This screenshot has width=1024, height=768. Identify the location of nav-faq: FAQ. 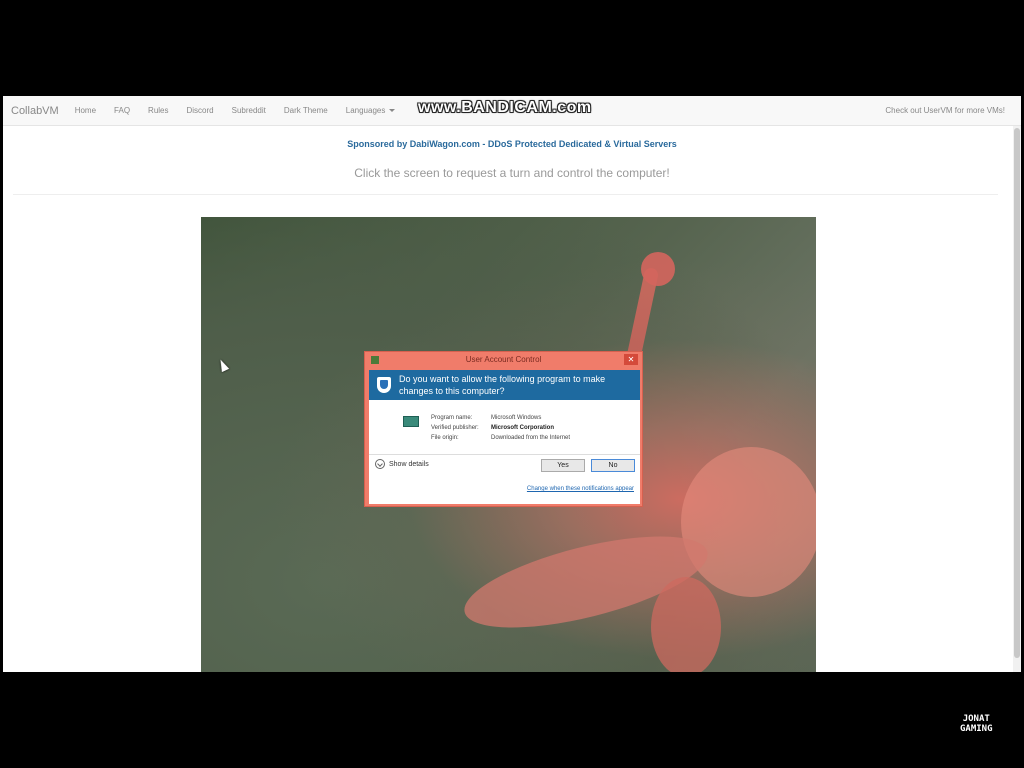
(122, 110).